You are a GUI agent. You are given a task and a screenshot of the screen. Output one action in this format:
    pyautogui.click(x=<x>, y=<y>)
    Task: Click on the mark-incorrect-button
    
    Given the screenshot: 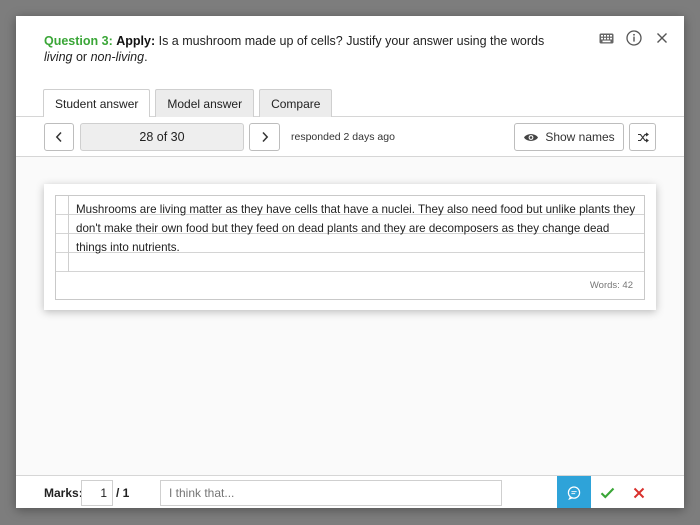 What is the action you would take?
    pyautogui.click(x=639, y=492)
    